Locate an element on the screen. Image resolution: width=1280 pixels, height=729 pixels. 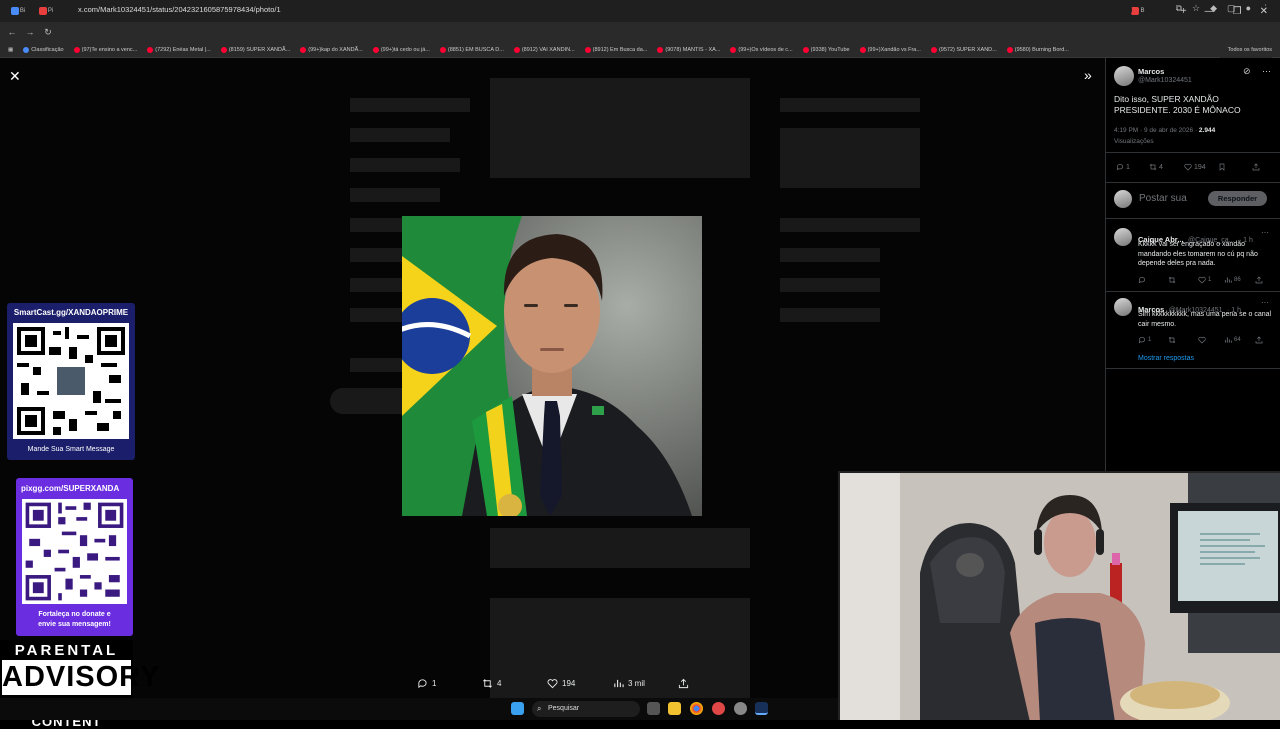
author-handle: @Mark10324451 is located at coordinates (1165, 80).